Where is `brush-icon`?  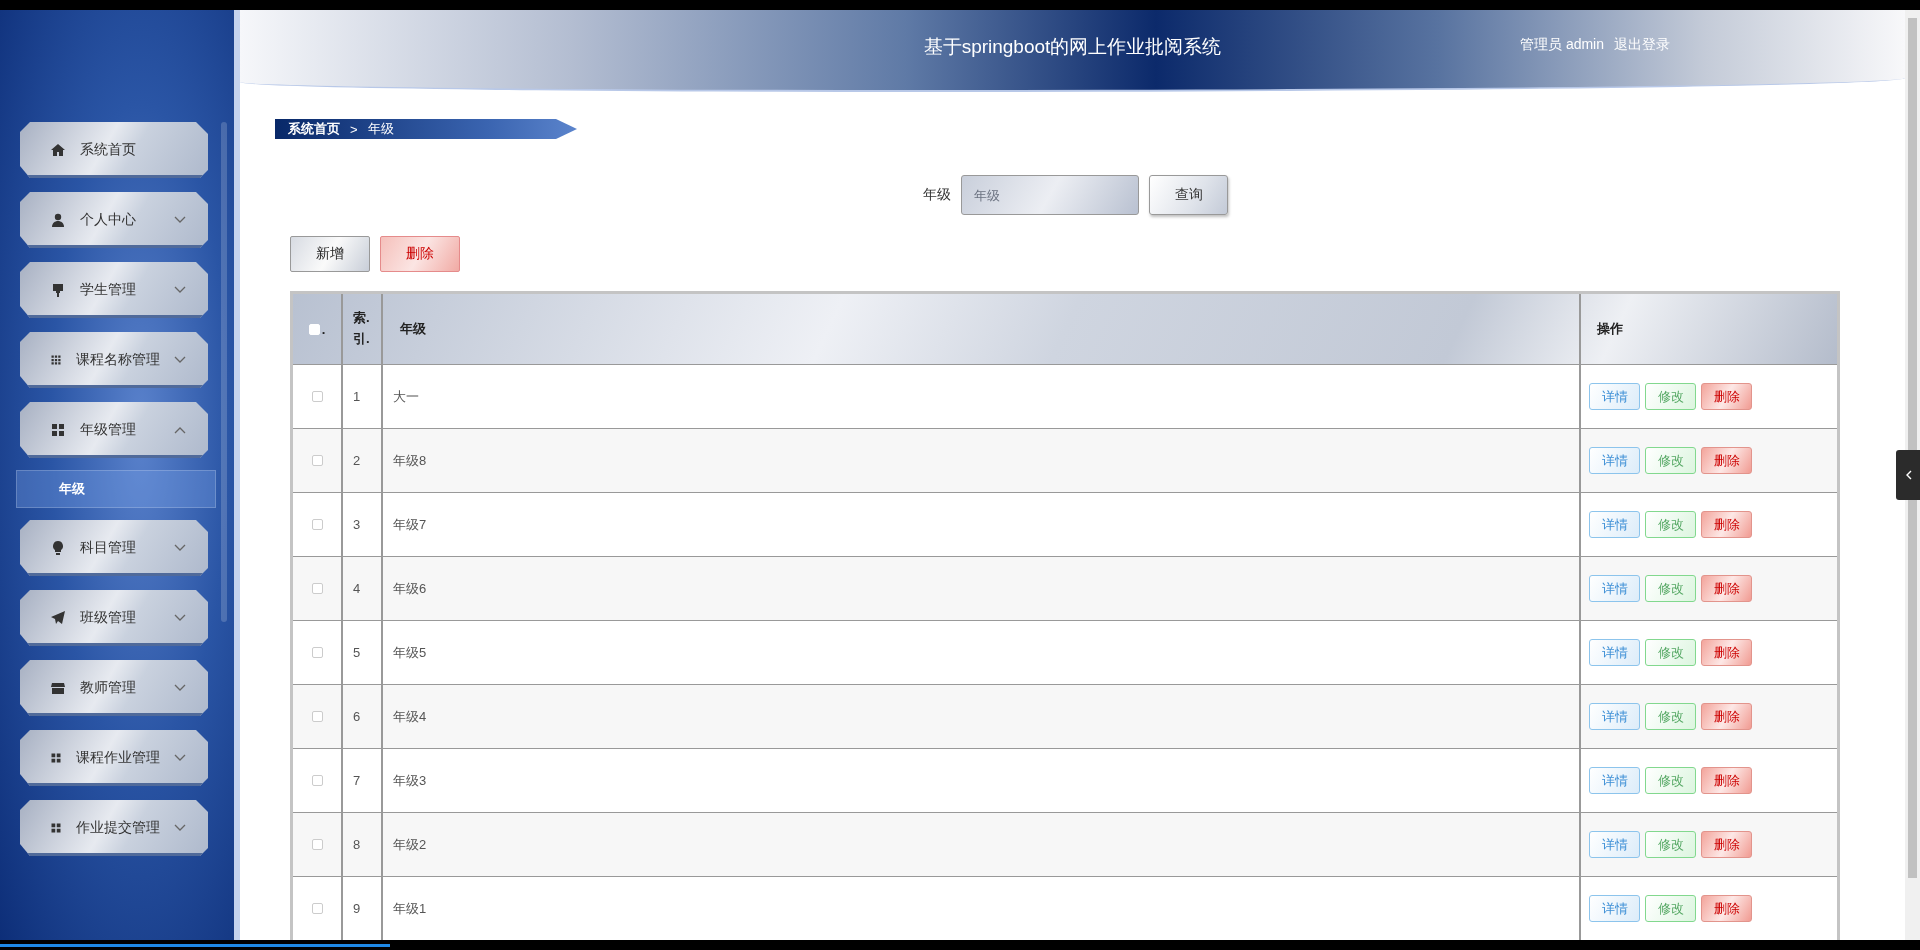
brush-icon is located at coordinates (58, 290).